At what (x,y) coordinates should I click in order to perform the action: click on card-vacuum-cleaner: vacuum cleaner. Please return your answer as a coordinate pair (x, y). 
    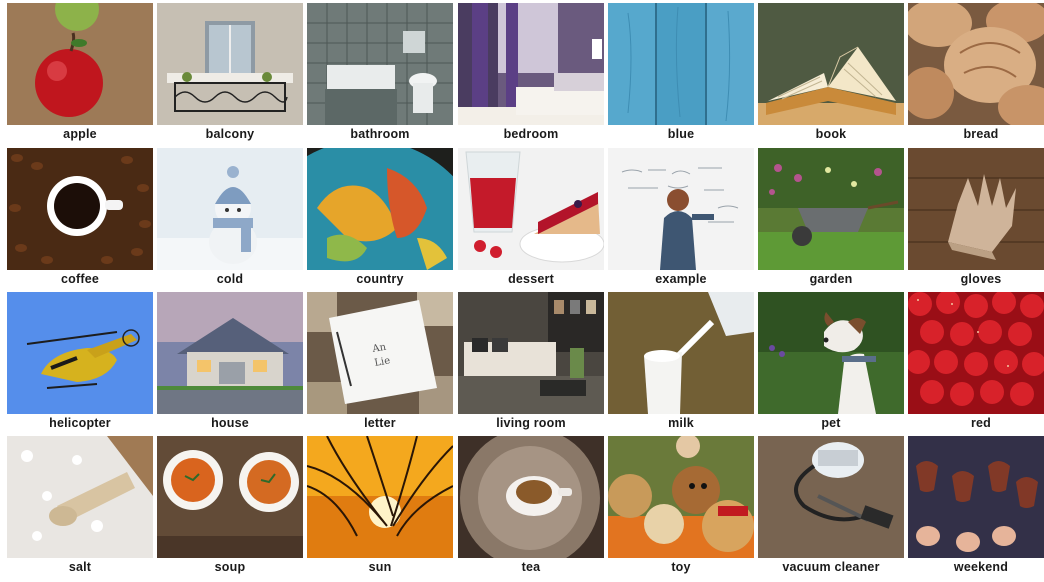
    Looking at the image, I should click on (831, 506).